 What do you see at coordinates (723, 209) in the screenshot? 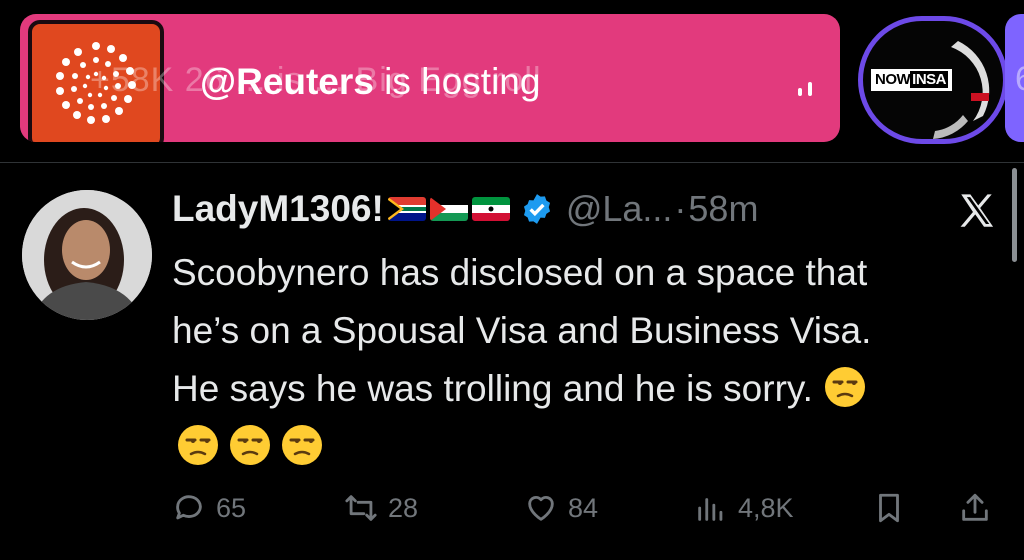
I see `timestamp: 58m` at bounding box center [723, 209].